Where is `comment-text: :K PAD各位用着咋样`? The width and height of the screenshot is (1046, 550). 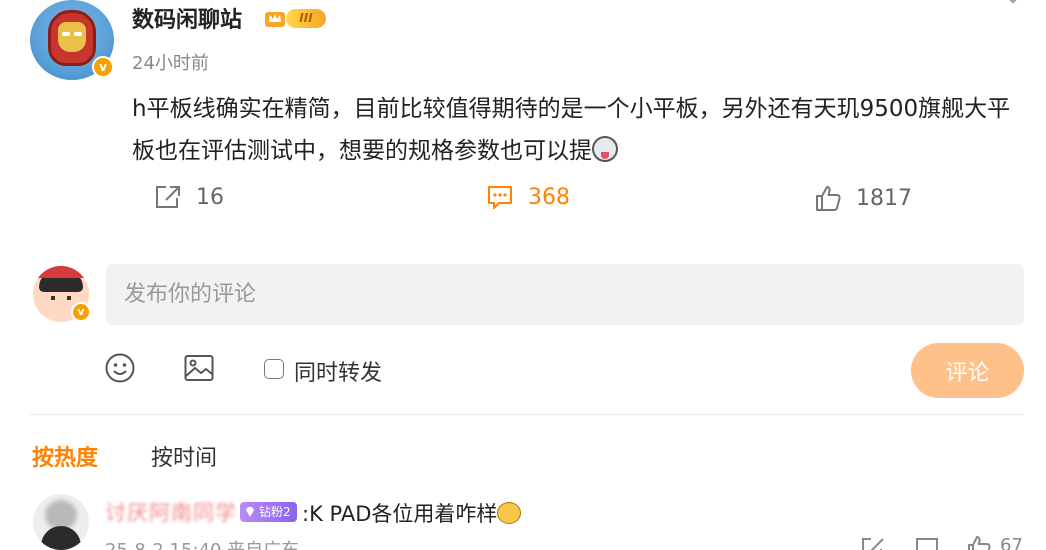
comment-text: :K PAD各位用着咋样 is located at coordinates (412, 513).